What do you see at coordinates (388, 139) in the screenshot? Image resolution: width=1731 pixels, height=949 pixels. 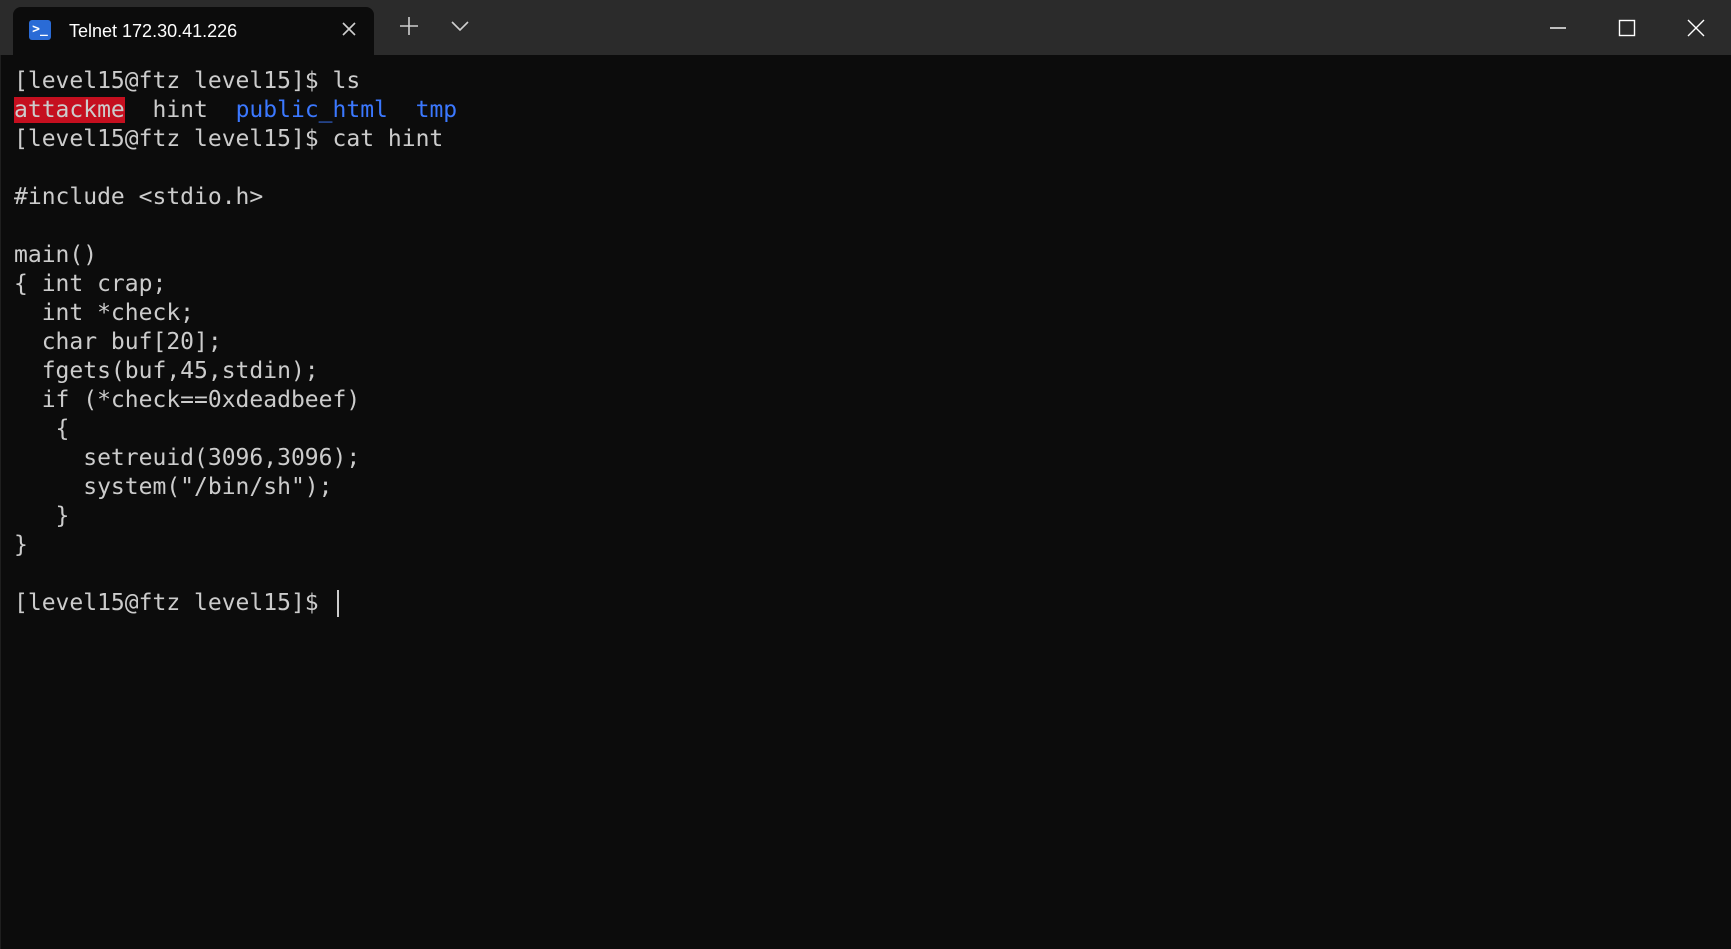 I see `command: cat hint` at bounding box center [388, 139].